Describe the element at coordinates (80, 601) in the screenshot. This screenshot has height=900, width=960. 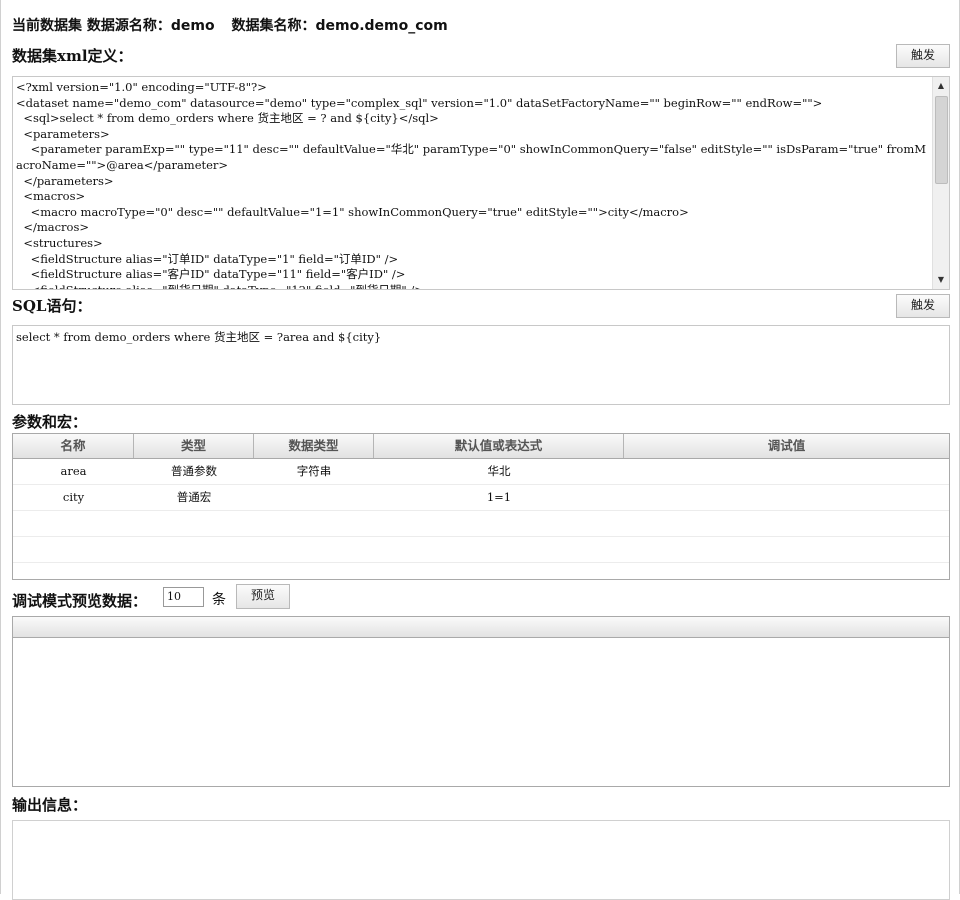
I see `preview-section-title: 调试模式预览数据：` at that location.